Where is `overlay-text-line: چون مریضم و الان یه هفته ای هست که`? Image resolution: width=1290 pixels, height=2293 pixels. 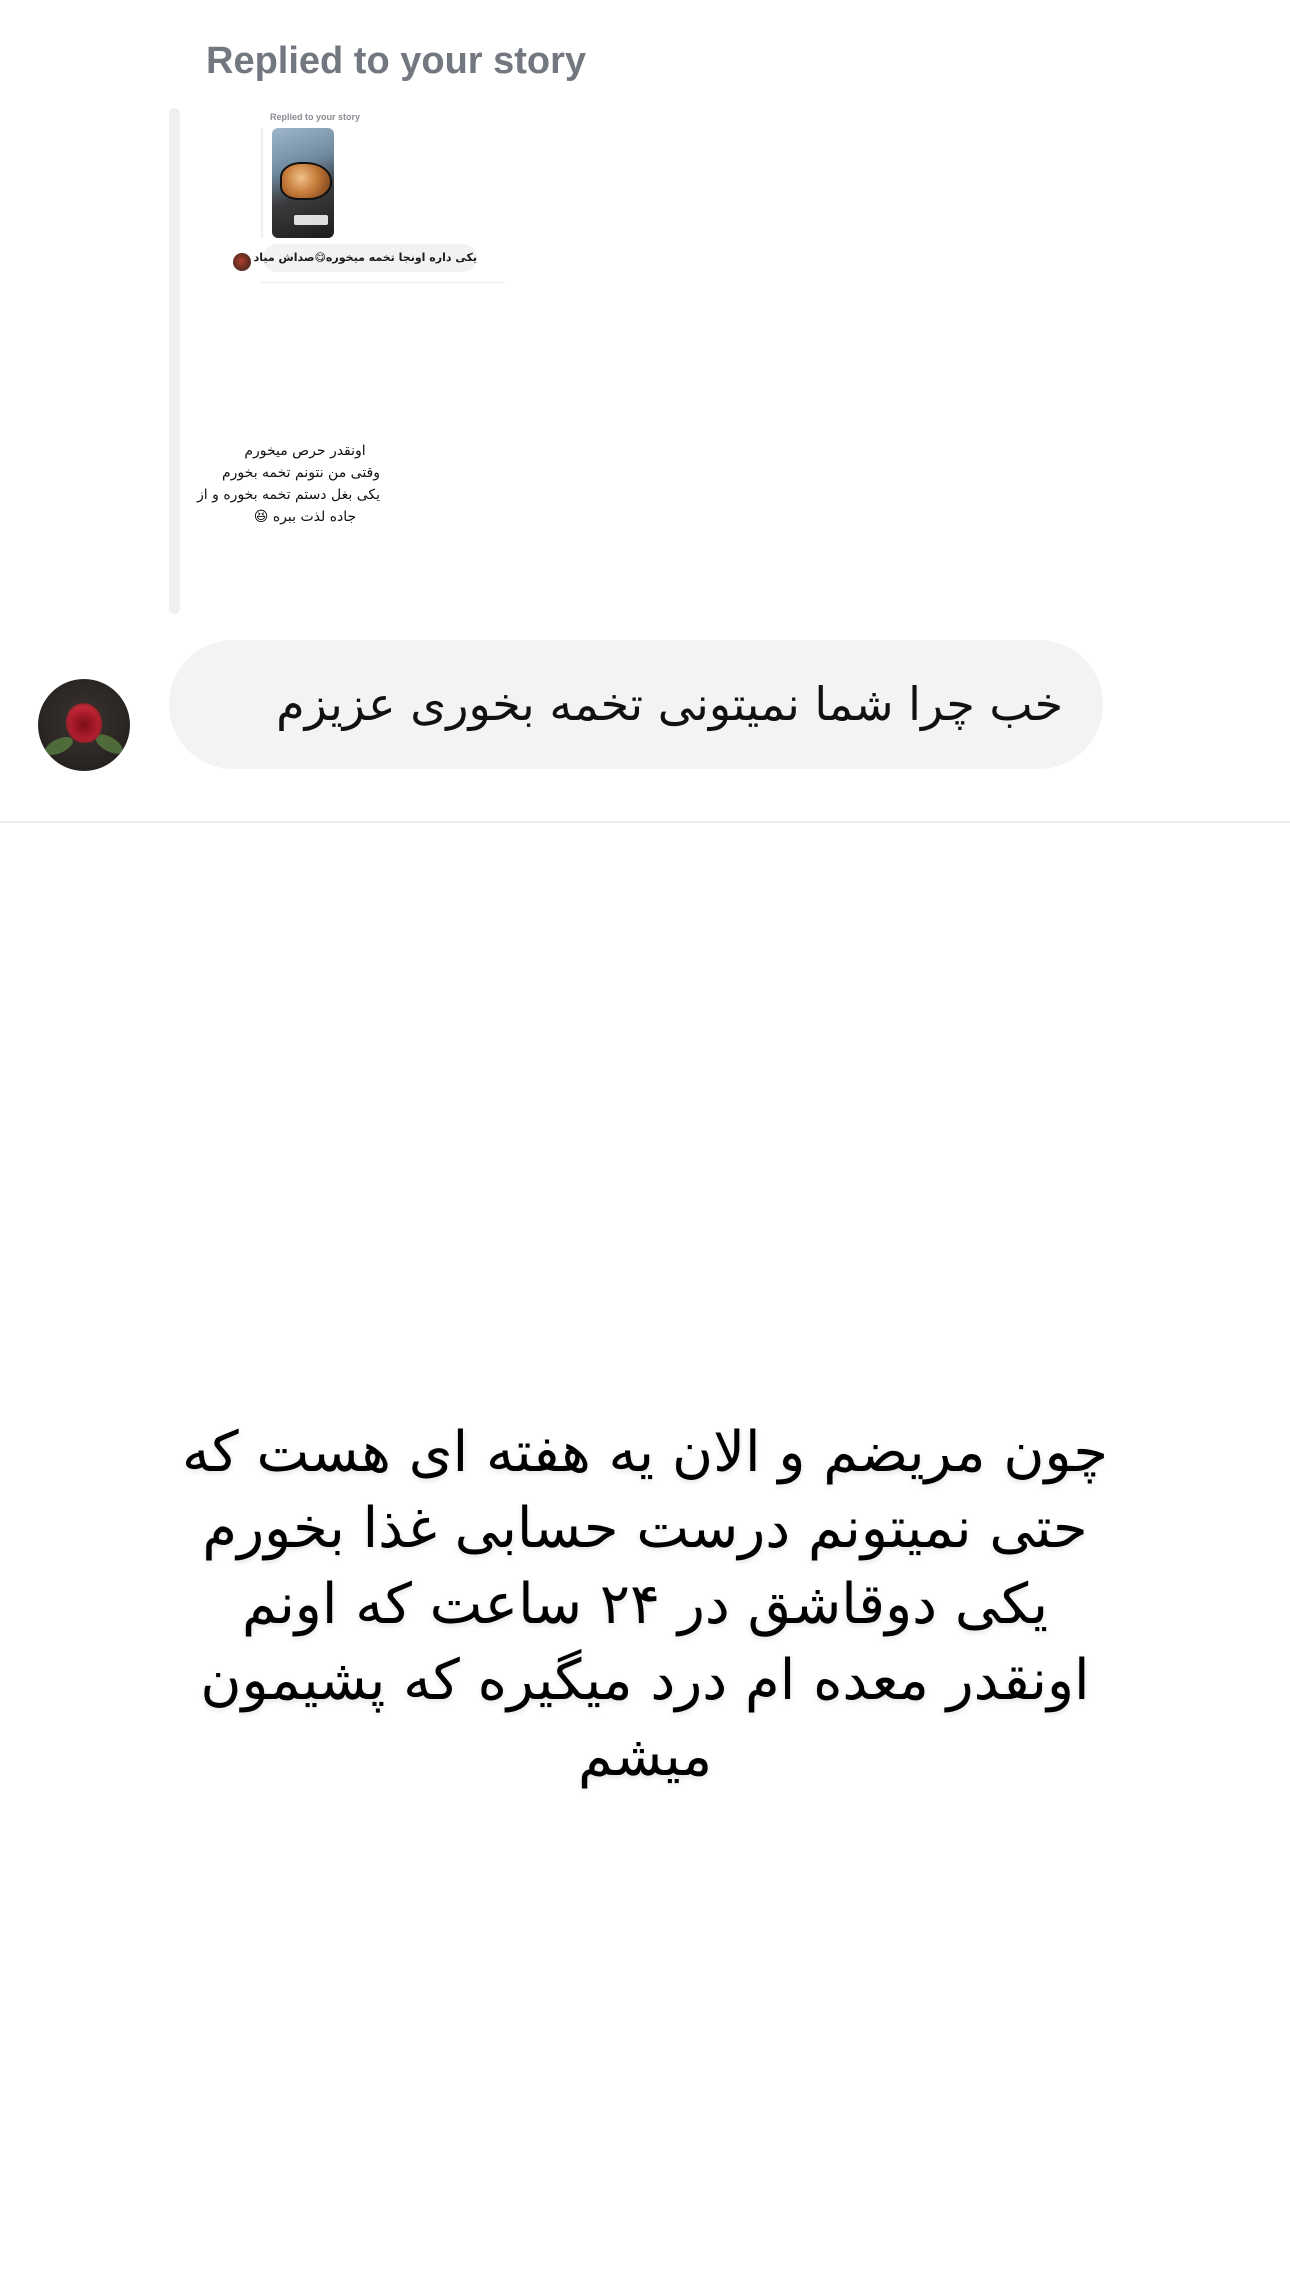 overlay-text-line: چون مریضم و الان یه هفته ای هست که is located at coordinates (645, 1452).